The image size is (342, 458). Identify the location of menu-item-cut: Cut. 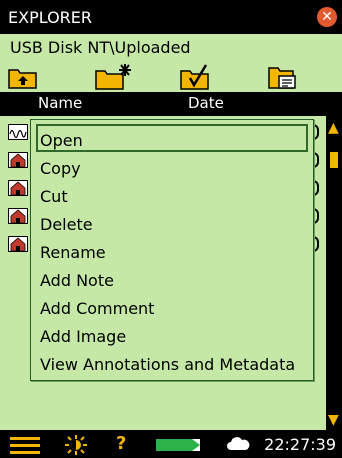
(54, 196).